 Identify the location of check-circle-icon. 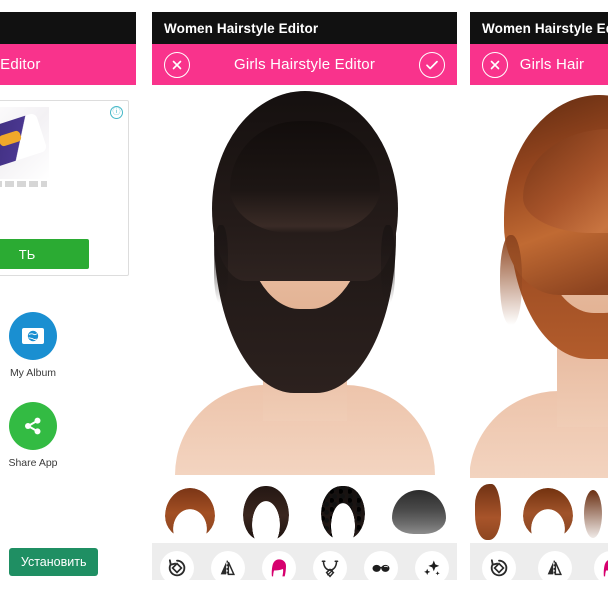
(432, 64).